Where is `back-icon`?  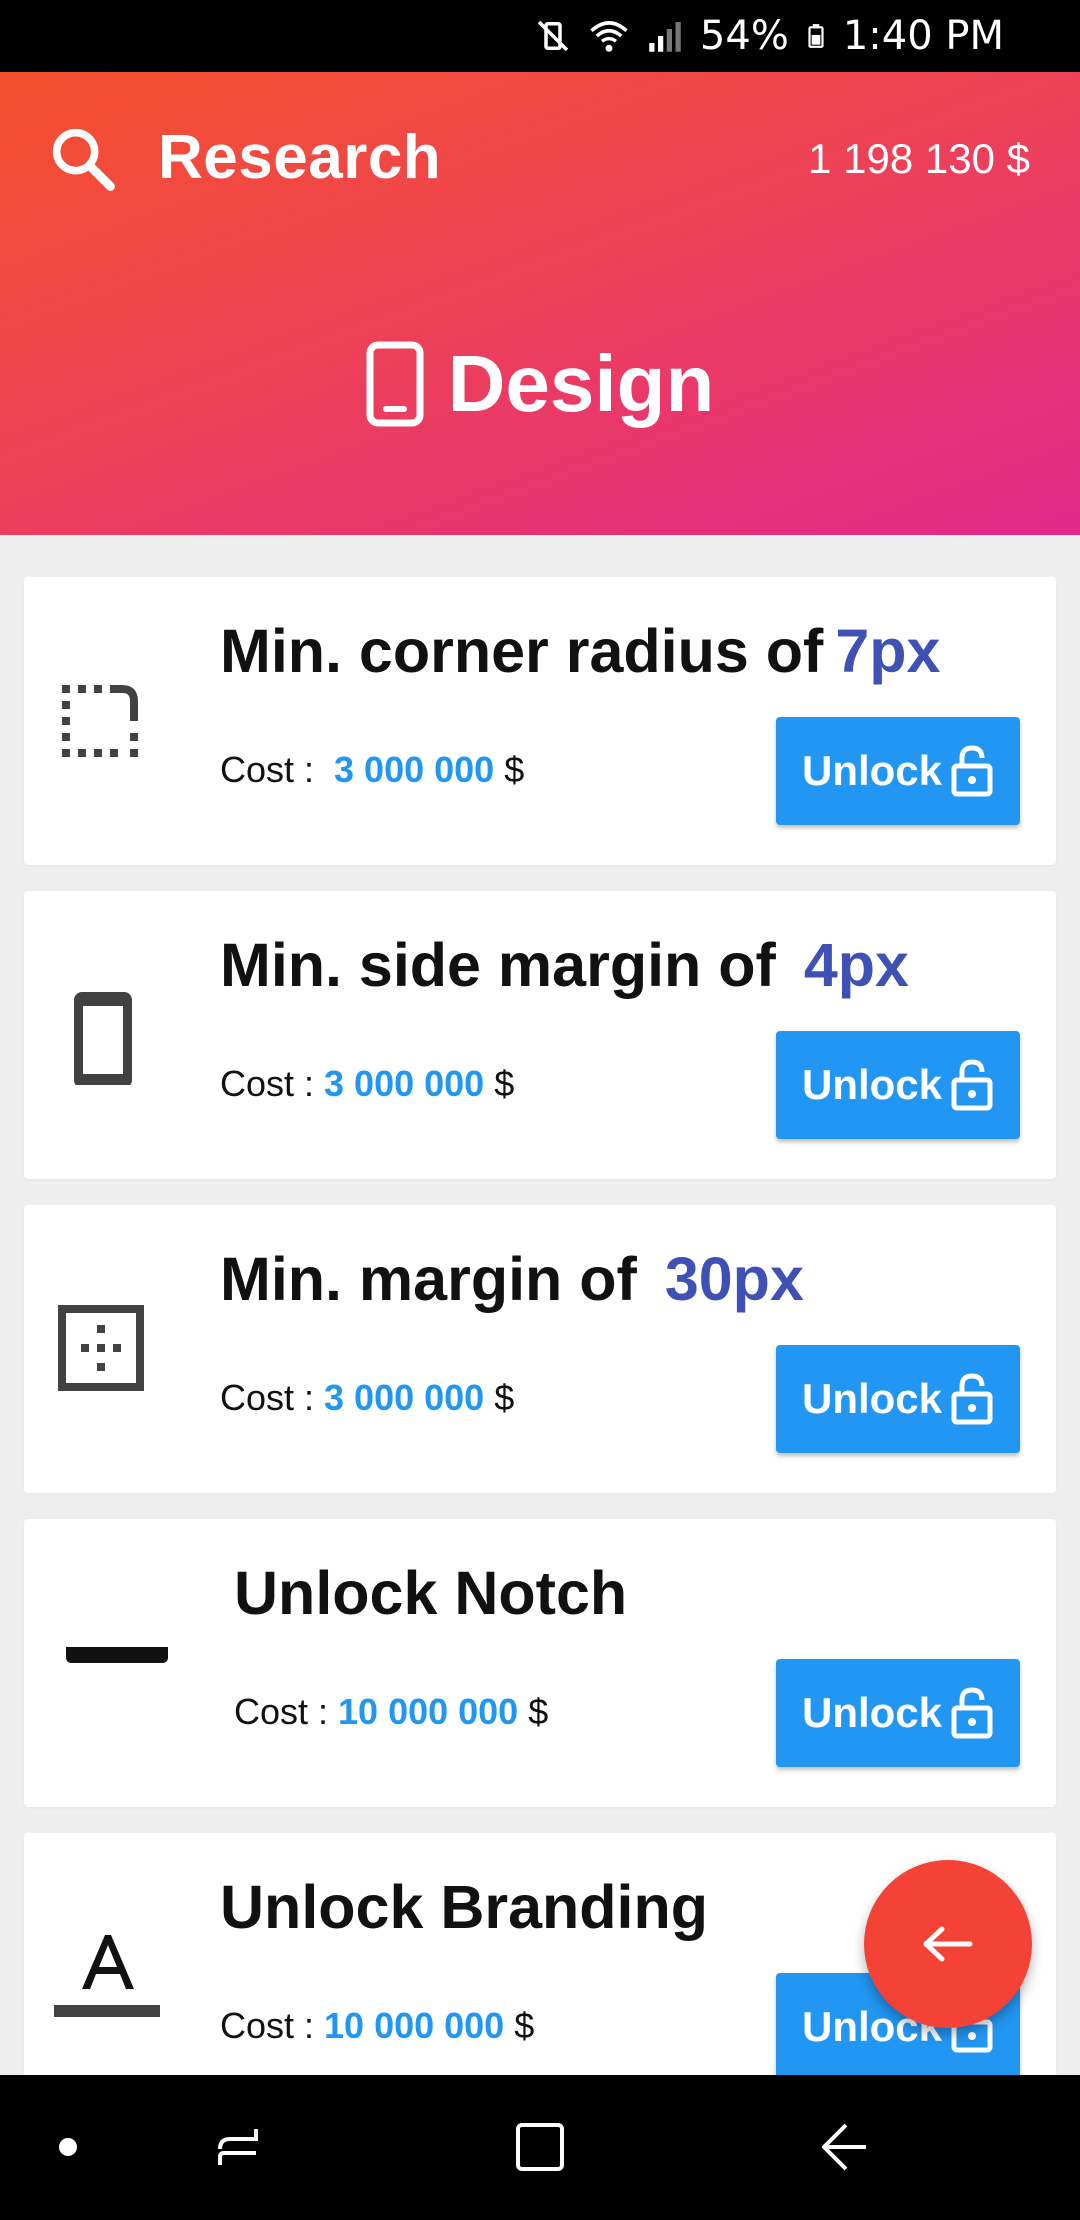 back-icon is located at coordinates (844, 2147).